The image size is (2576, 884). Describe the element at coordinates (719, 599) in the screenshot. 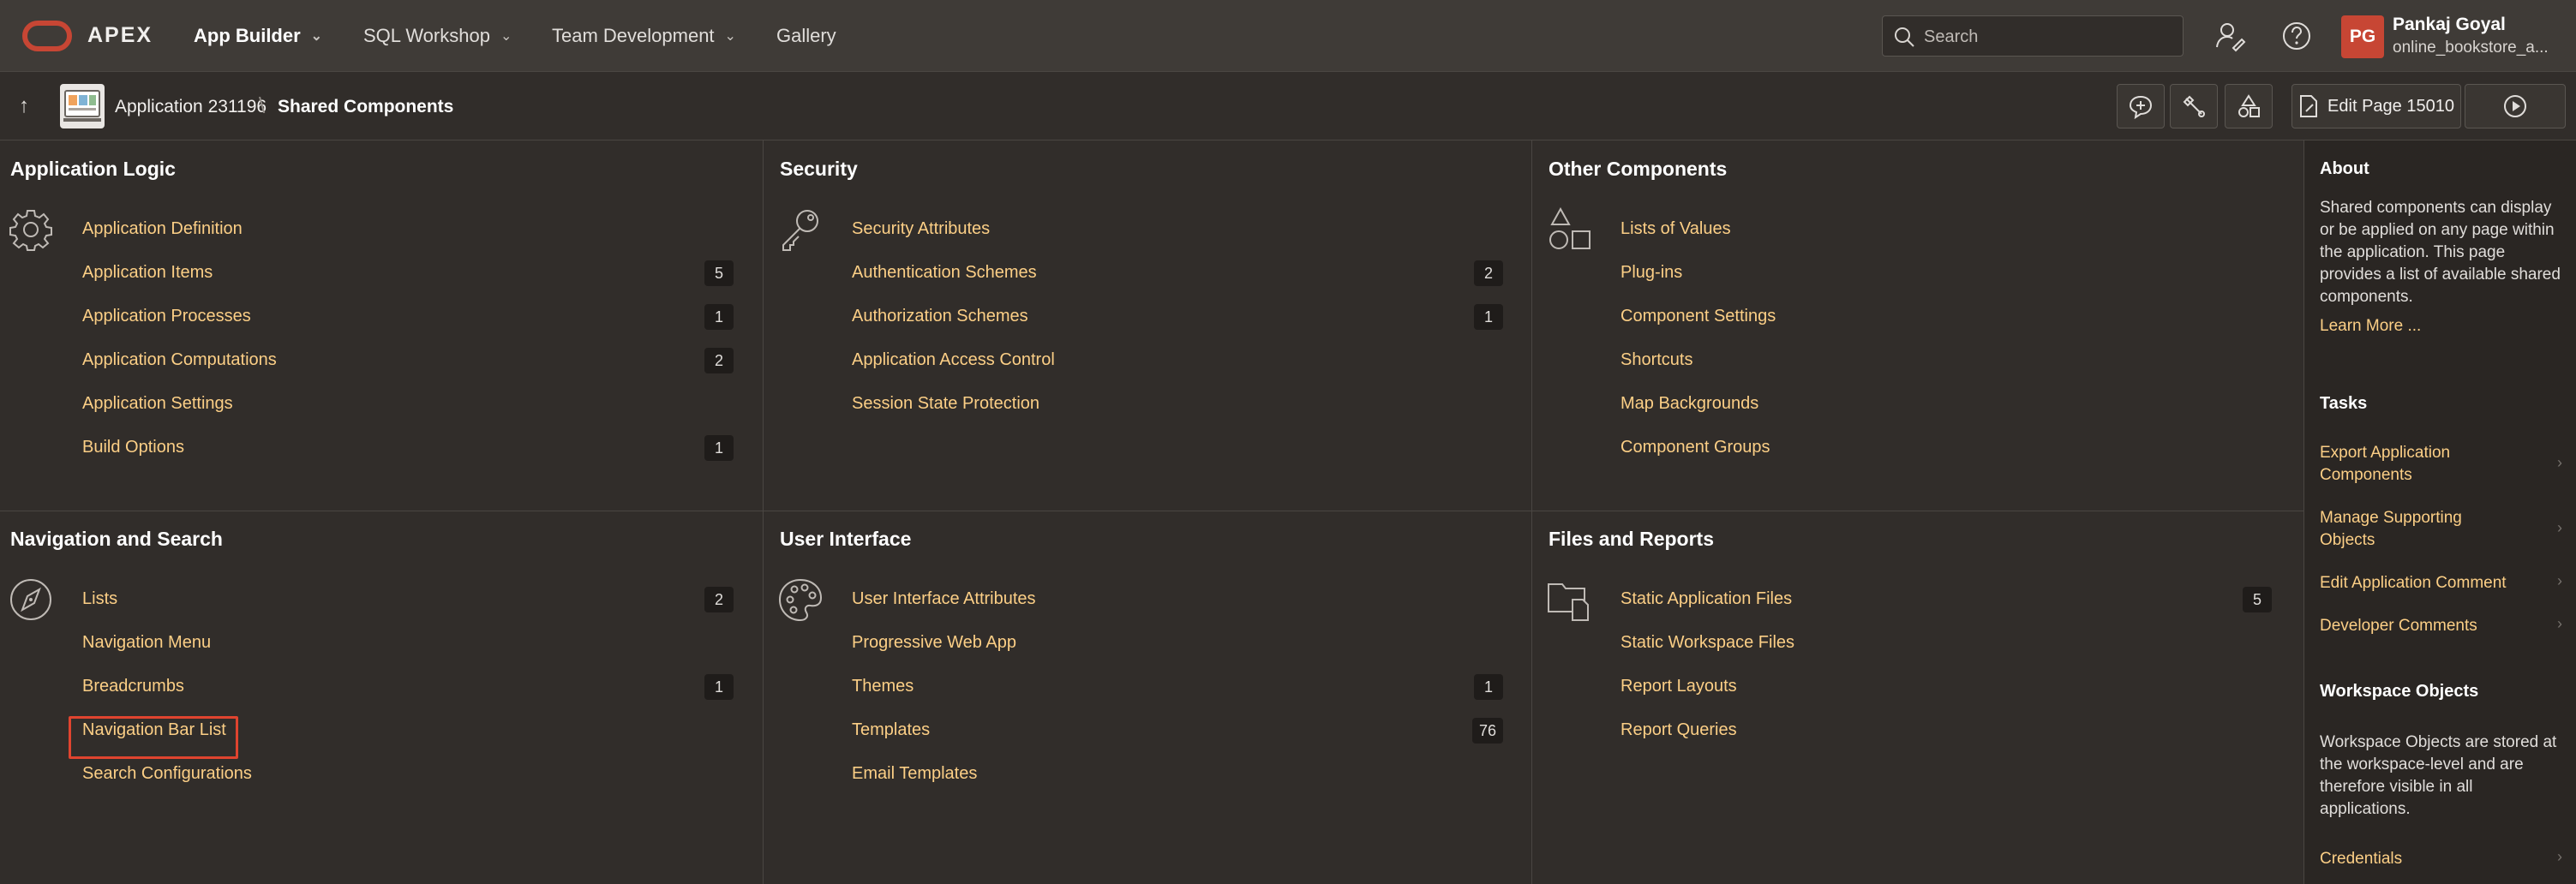

I see `count-badge: 2` at that location.